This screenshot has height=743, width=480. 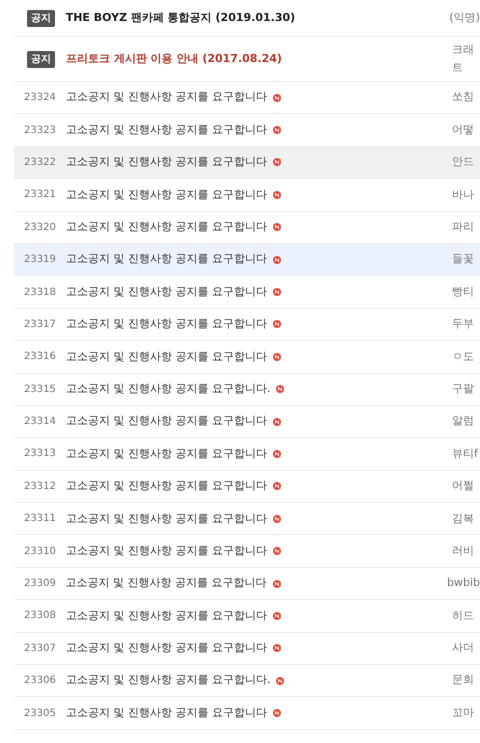 I want to click on author-name: (익명), so click(x=464, y=18).